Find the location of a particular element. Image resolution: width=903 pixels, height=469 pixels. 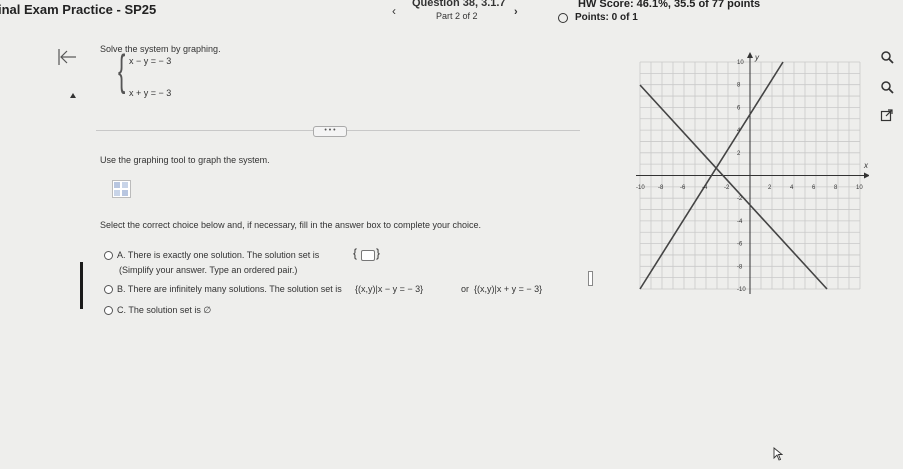

y-axis-arrow is located at coordinates (750, 55).